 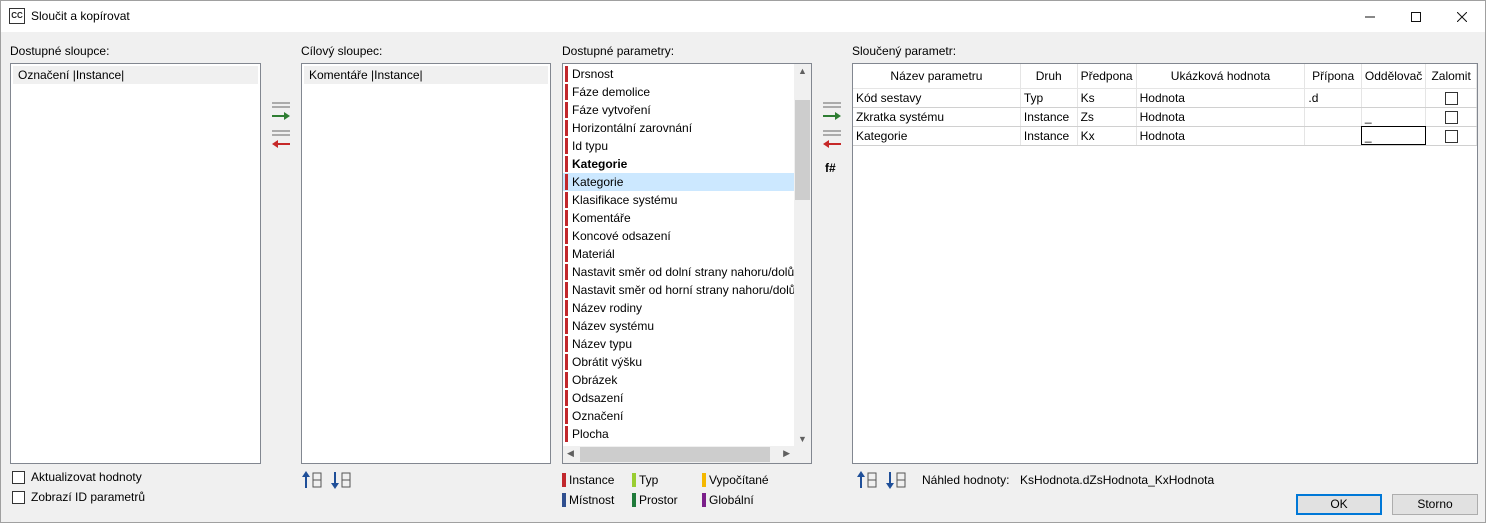 I want to click on add-column-button, so click(x=281, y=111).